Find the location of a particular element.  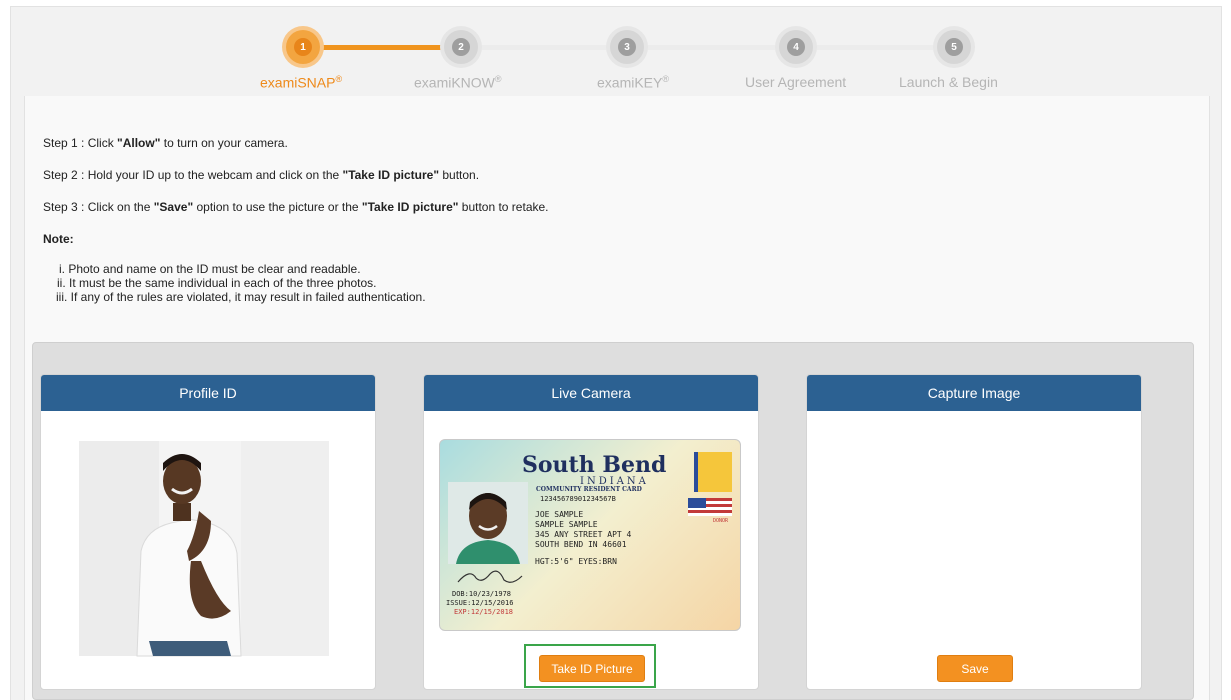

step-2-marker: 2 is located at coordinates (461, 47).